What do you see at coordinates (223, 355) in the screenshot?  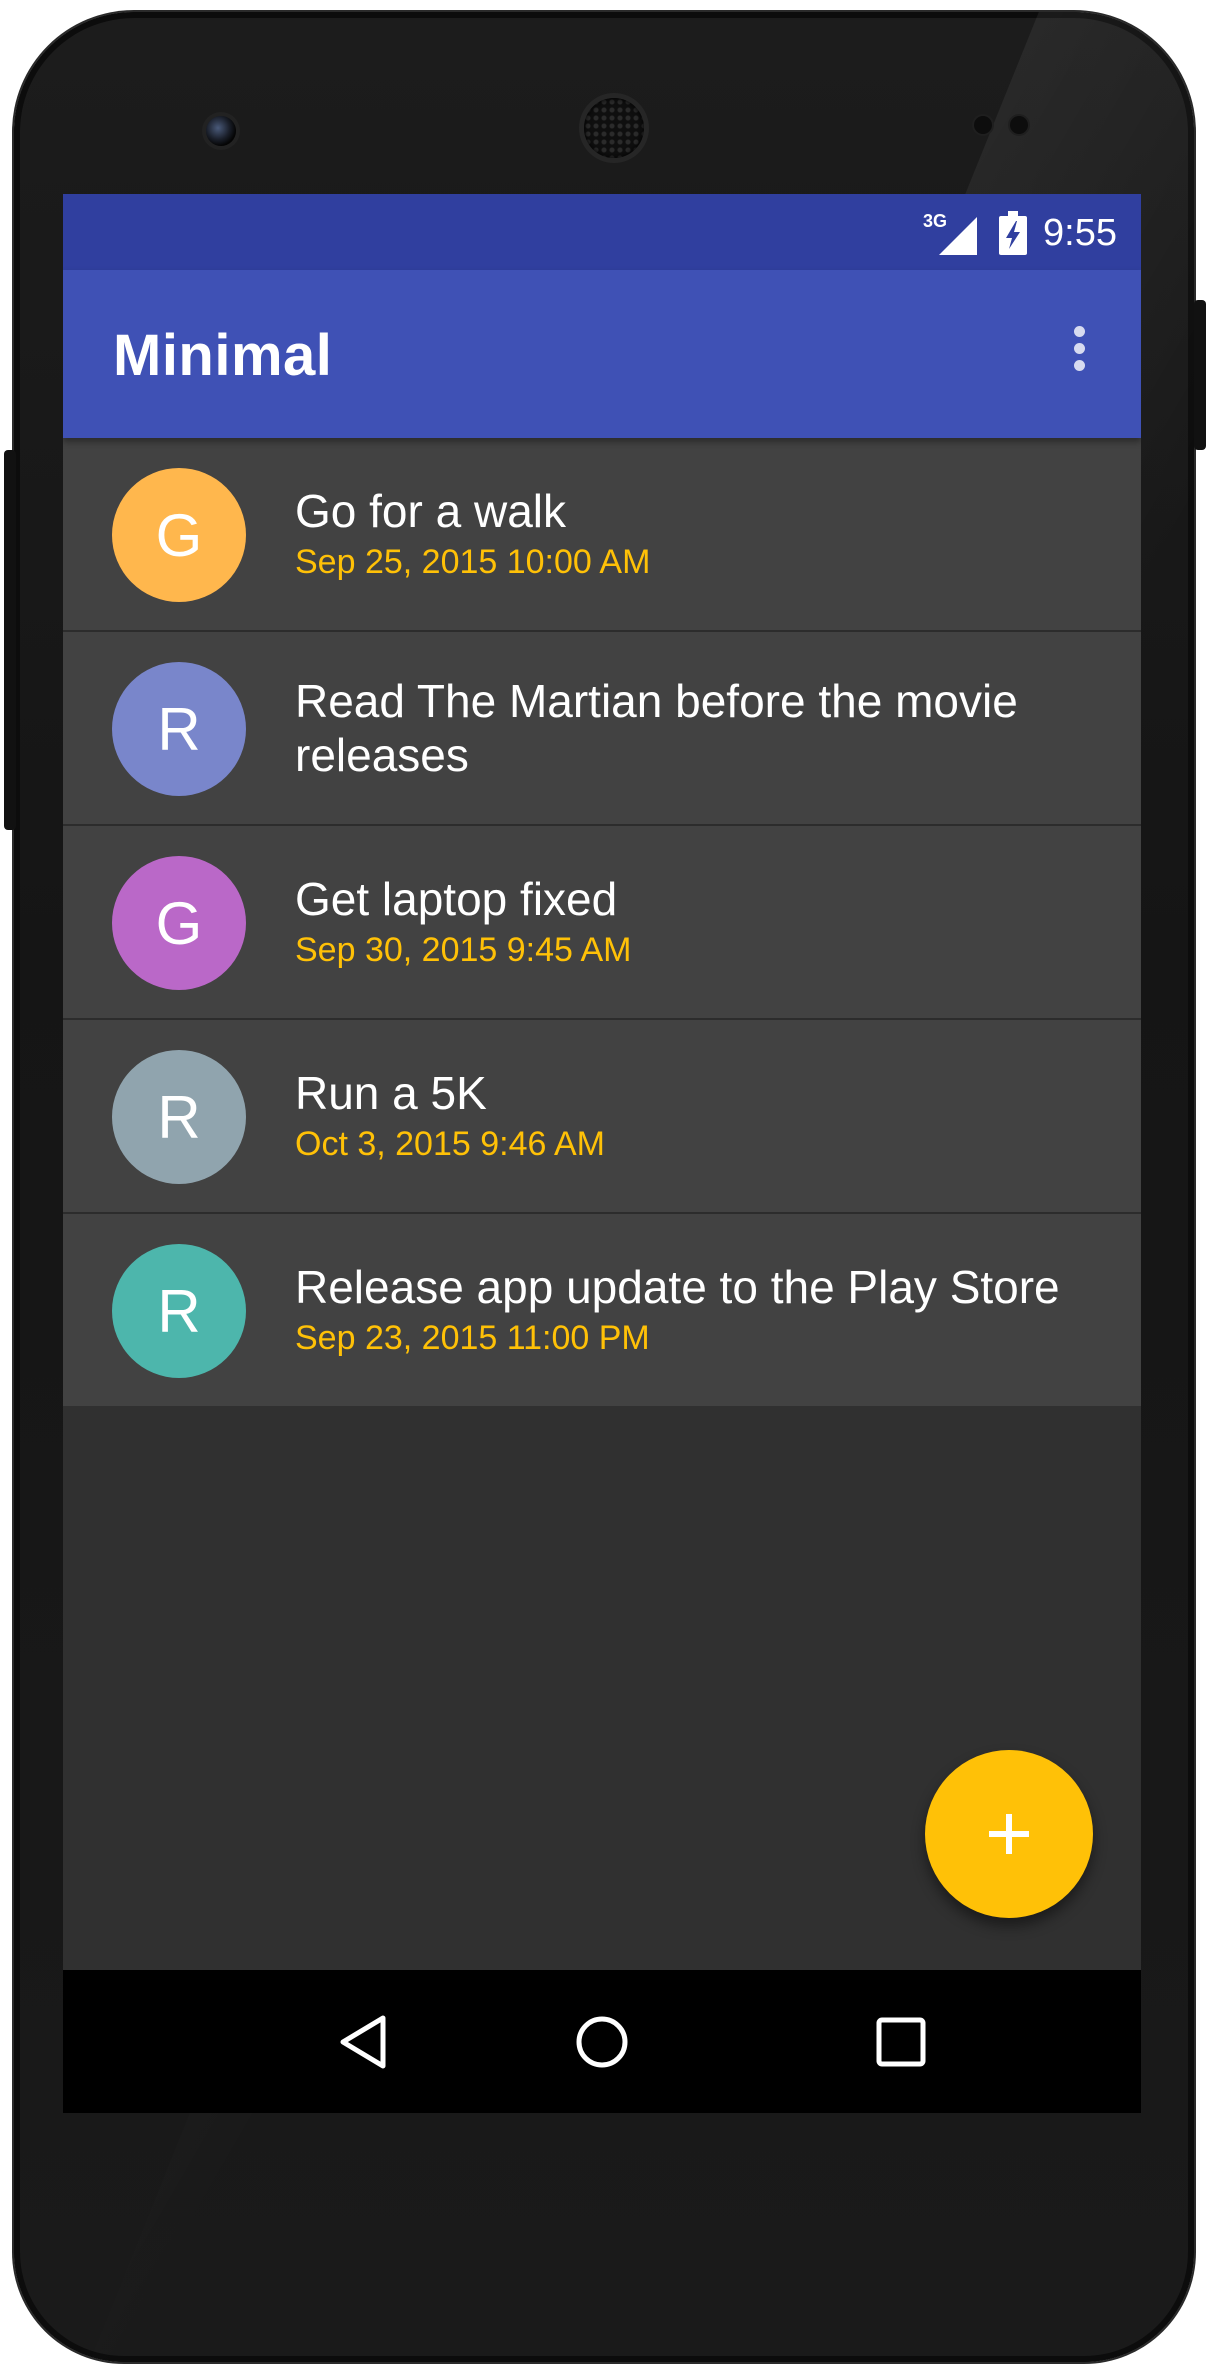 I see `app-title: Minimal` at bounding box center [223, 355].